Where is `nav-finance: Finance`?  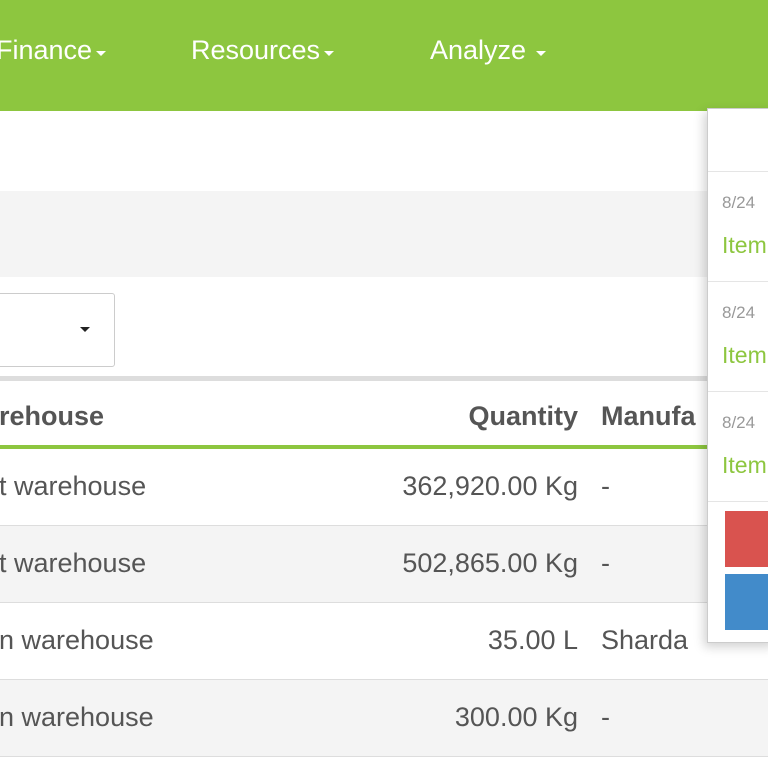
nav-finance: Finance is located at coordinates (53, 50).